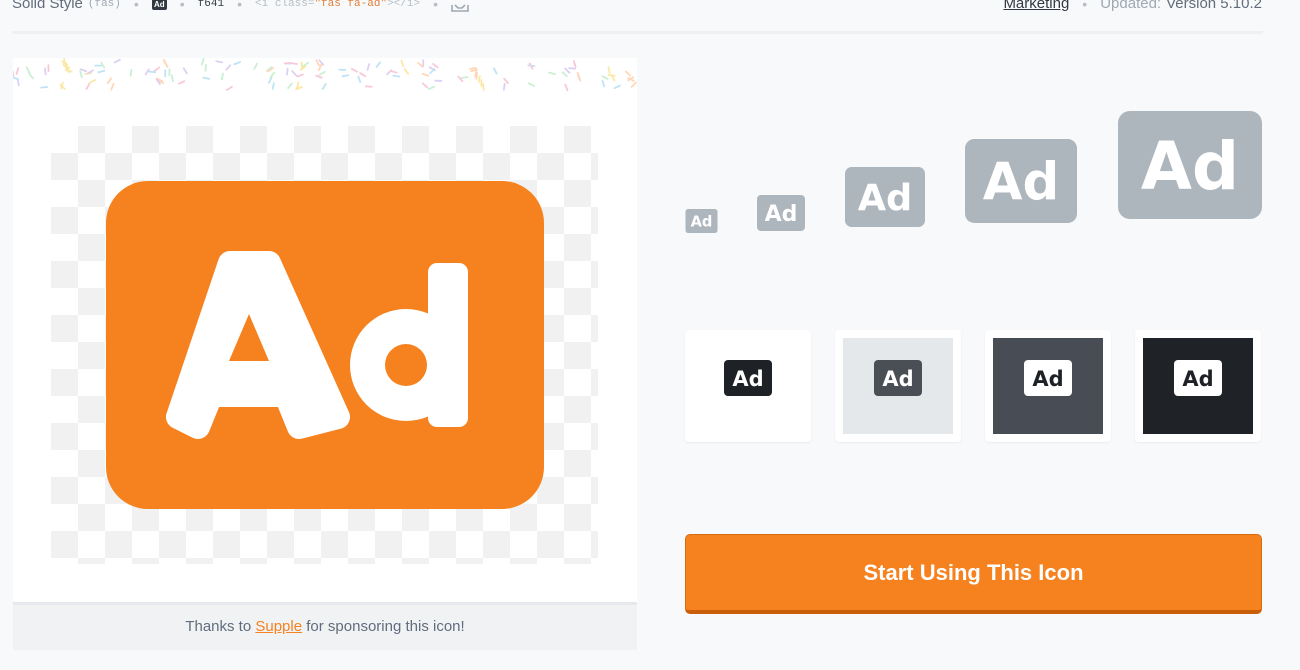  What do you see at coordinates (1214, 6) in the screenshot?
I see `updated-version: Version 5.10.2` at bounding box center [1214, 6].